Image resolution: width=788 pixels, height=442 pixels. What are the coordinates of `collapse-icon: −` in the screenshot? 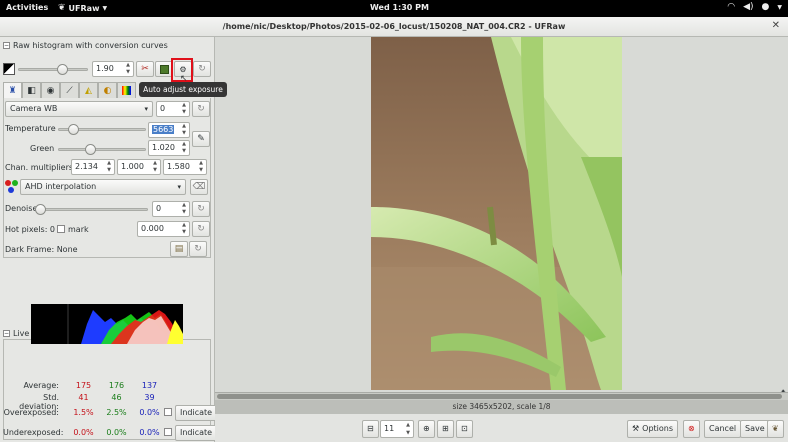 It's located at (6, 333).